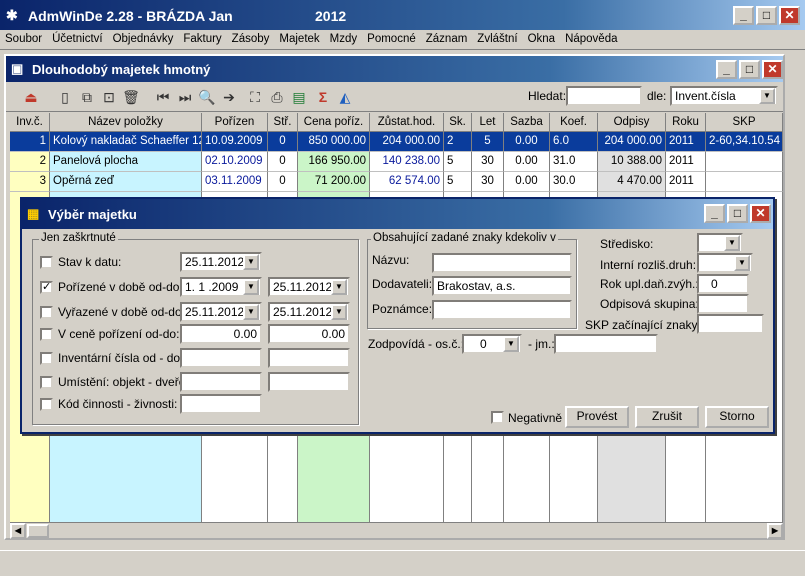 Image resolution: width=805 pixels, height=576 pixels. Describe the element at coordinates (18, 531) in the screenshot. I see `scroll-left-icon: ◀` at that location.